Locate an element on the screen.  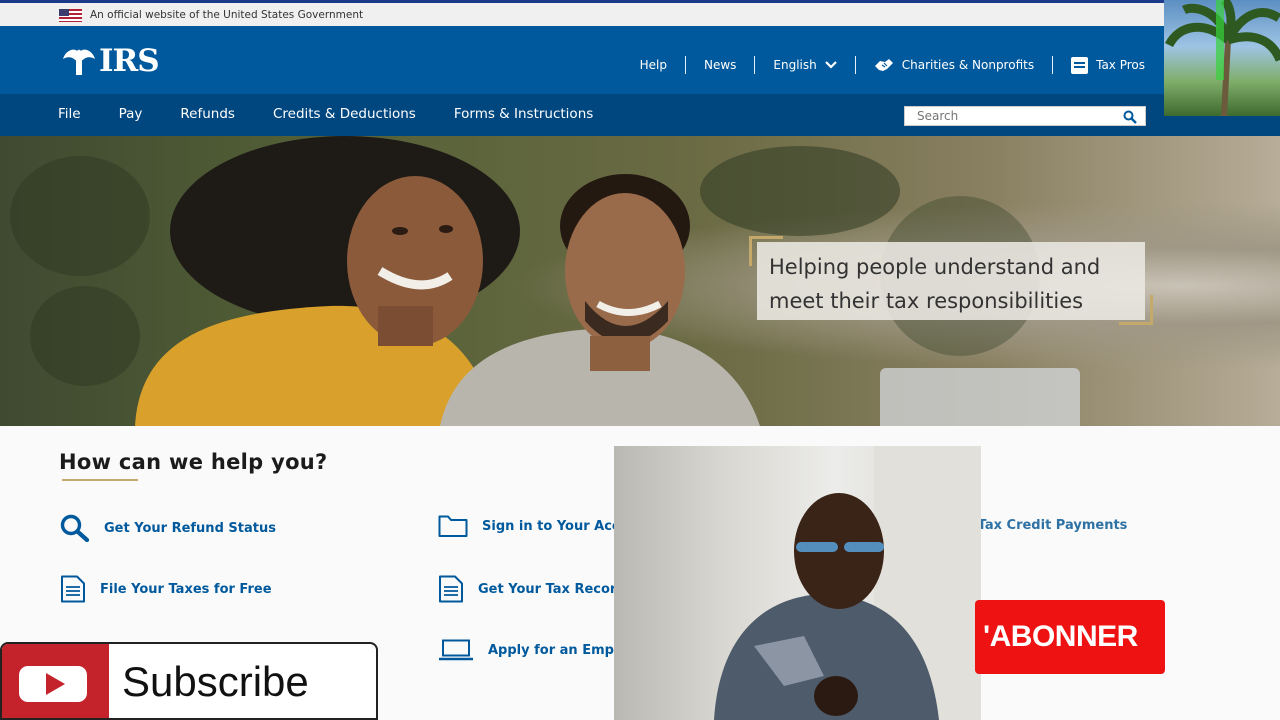
webcam-overlay is located at coordinates (797, 583).